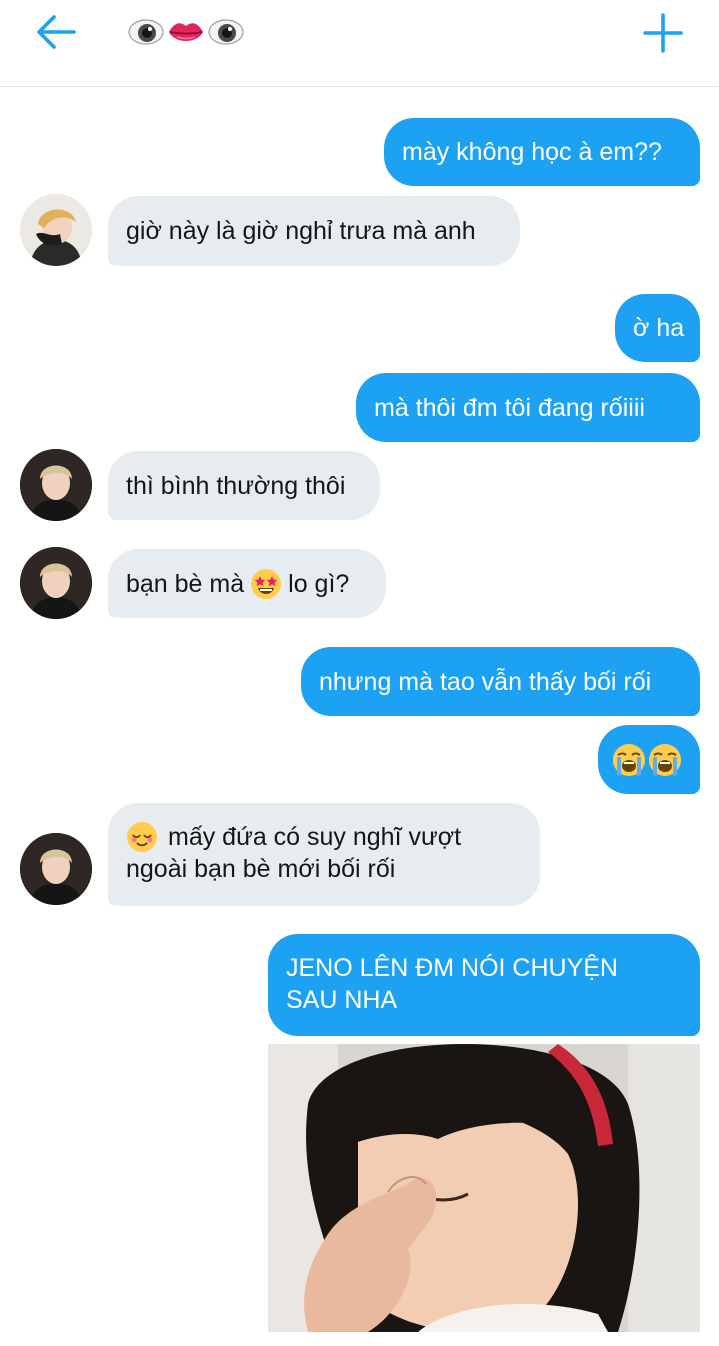  What do you see at coordinates (315, 837) in the screenshot?
I see `message-text: mấy đứa có suy nghĩ vượt` at bounding box center [315, 837].